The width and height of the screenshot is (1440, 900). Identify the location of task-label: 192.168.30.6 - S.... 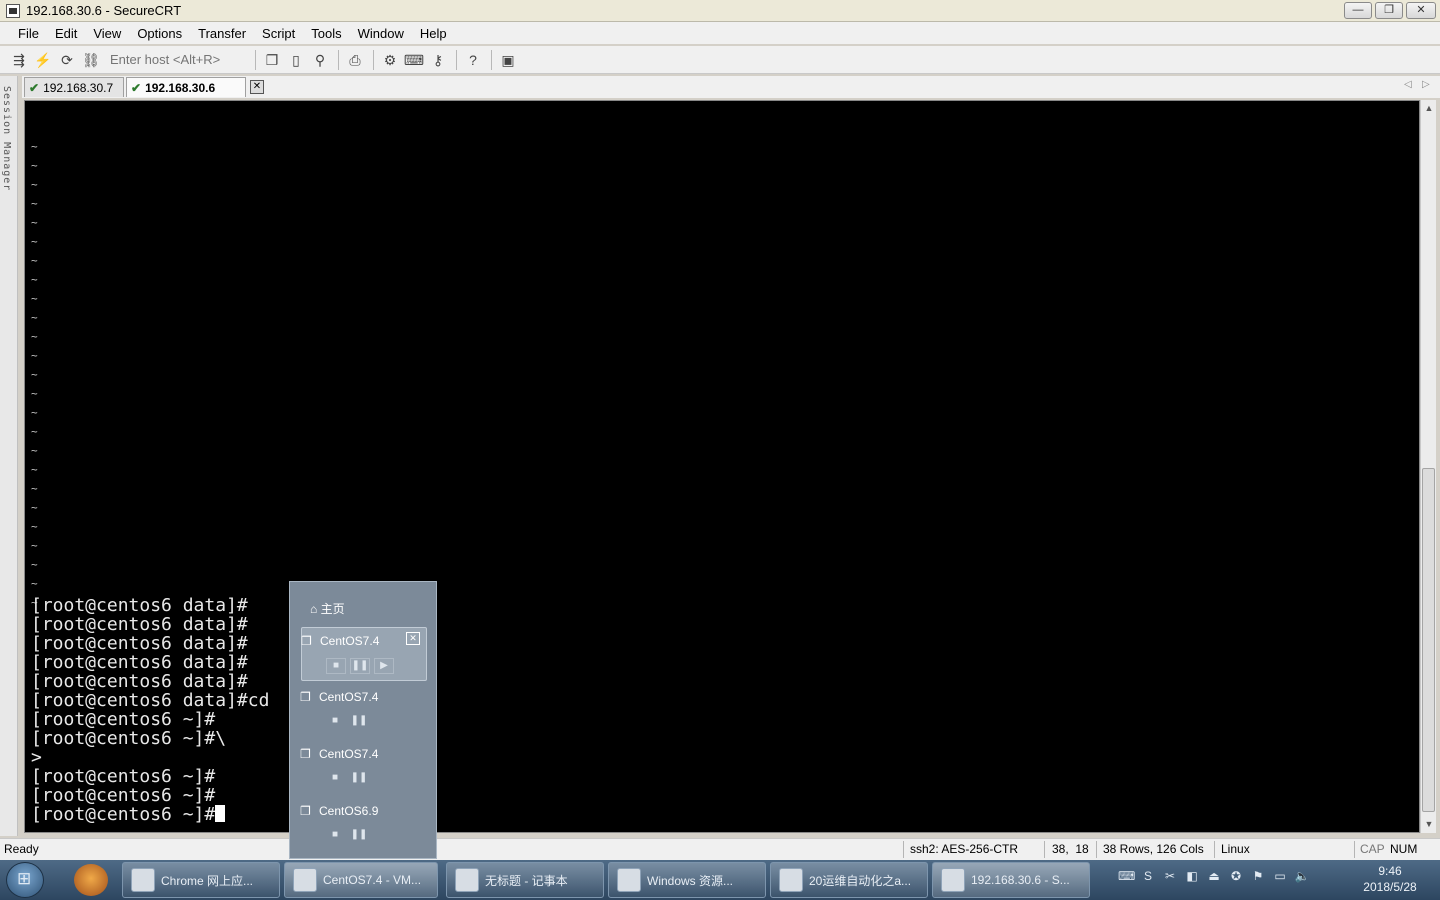
(1020, 880).